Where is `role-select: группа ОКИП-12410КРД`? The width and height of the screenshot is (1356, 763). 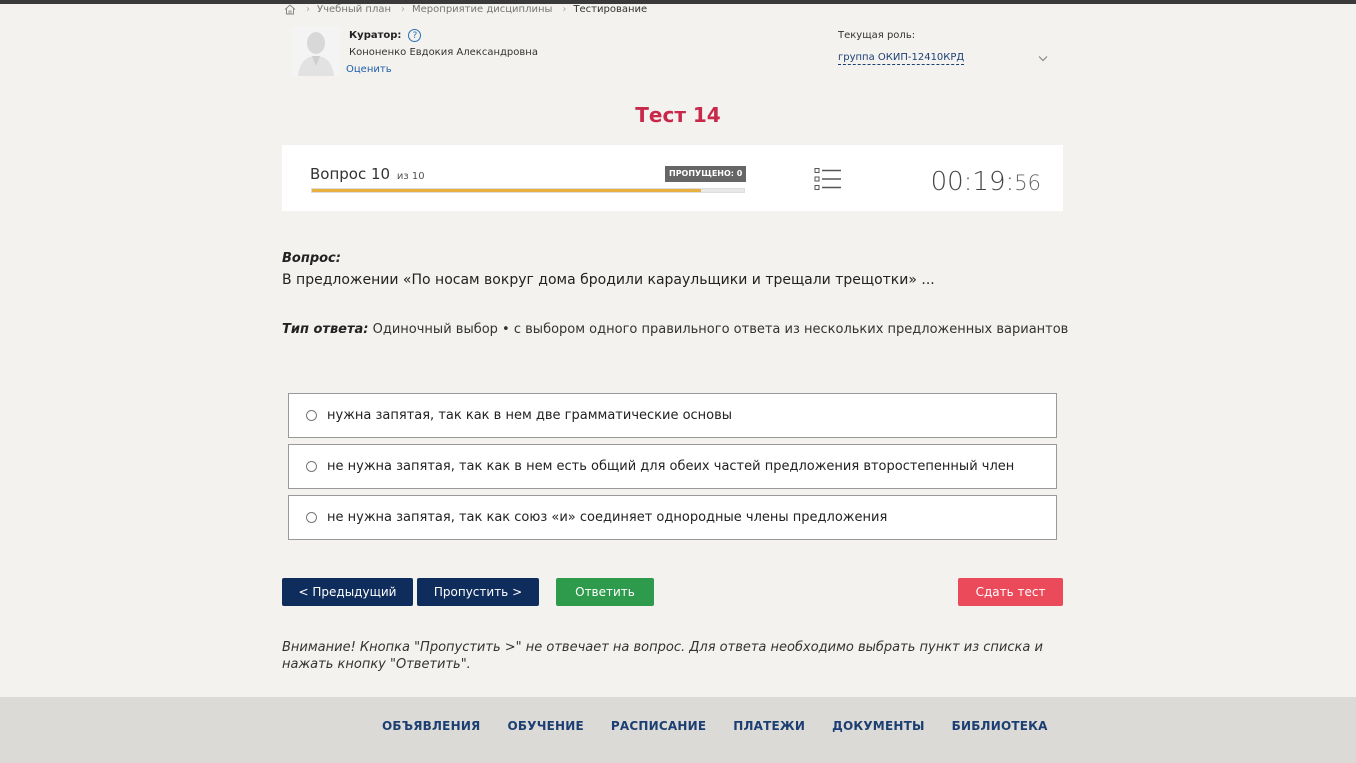
role-select: группа ОКИП-12410КРД is located at coordinates (943, 58).